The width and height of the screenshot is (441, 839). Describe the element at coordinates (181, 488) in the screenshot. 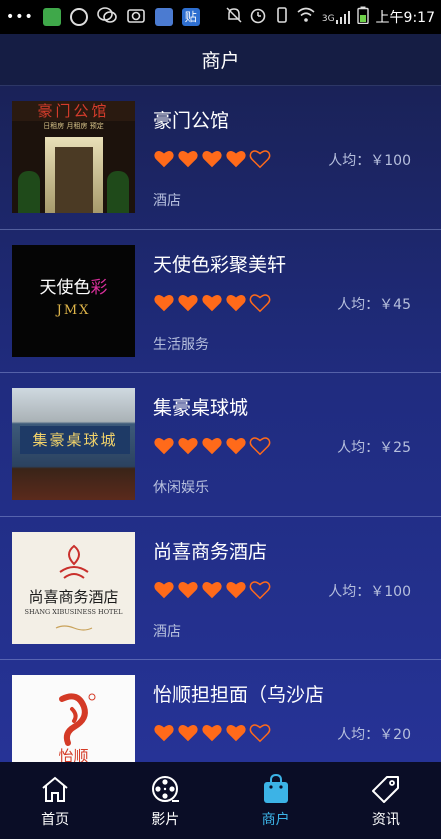

I see `merchant-category: 休闲娱乐` at that location.